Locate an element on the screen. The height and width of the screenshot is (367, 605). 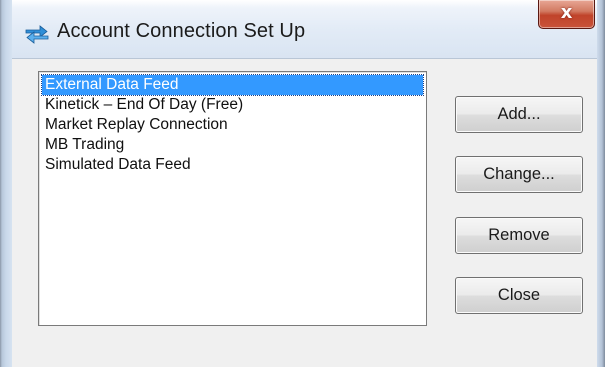
remove-button: Remove is located at coordinates (519, 235).